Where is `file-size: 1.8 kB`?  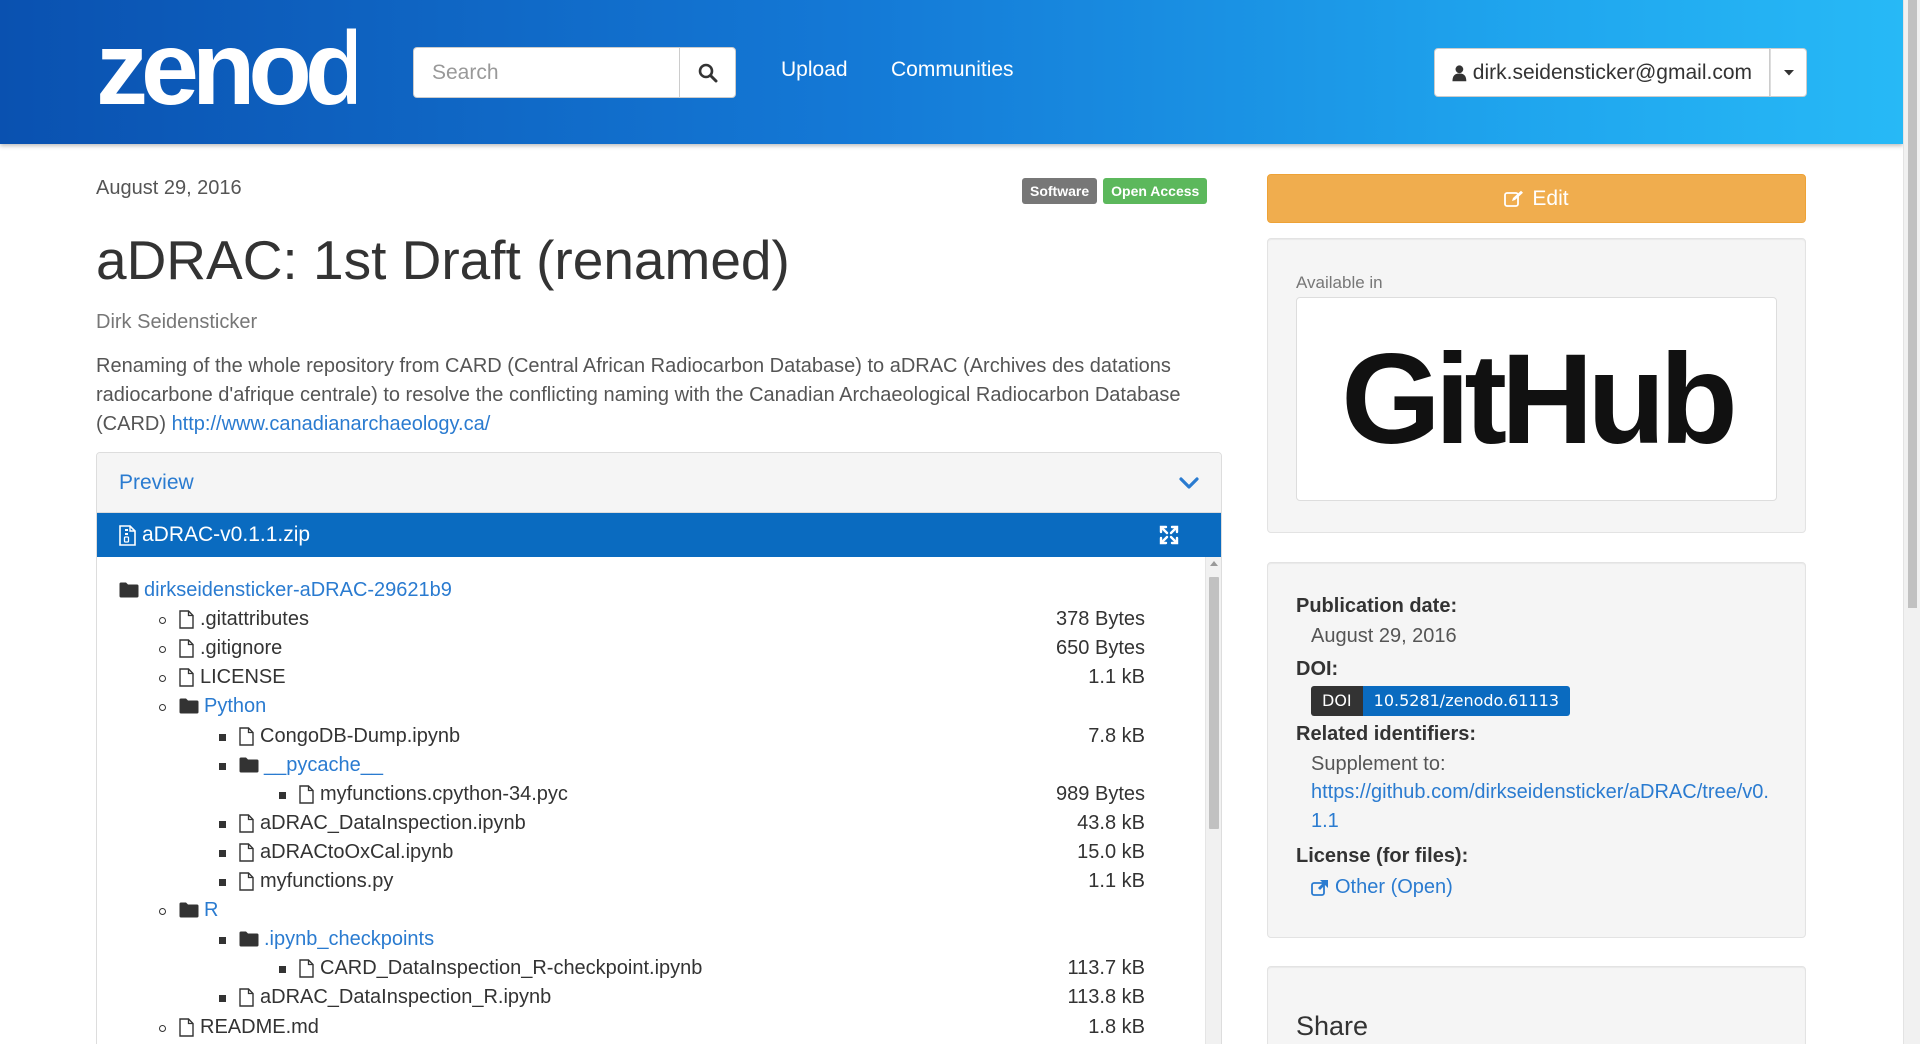 file-size: 1.8 kB is located at coordinates (1116, 1026).